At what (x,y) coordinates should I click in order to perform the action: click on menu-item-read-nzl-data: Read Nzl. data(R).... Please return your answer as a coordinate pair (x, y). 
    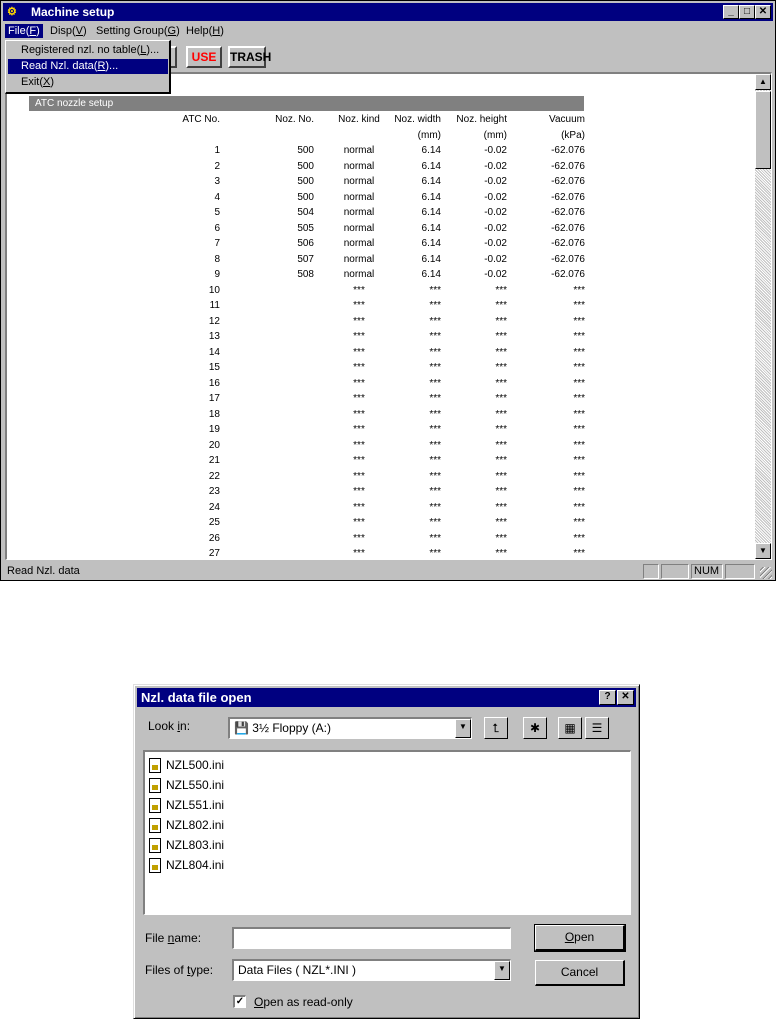
    Looking at the image, I should click on (88, 66).